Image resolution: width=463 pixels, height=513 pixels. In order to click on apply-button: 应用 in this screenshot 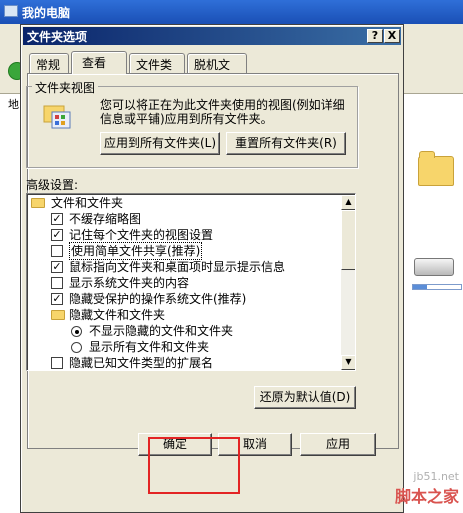, I will do `click(338, 444)`.